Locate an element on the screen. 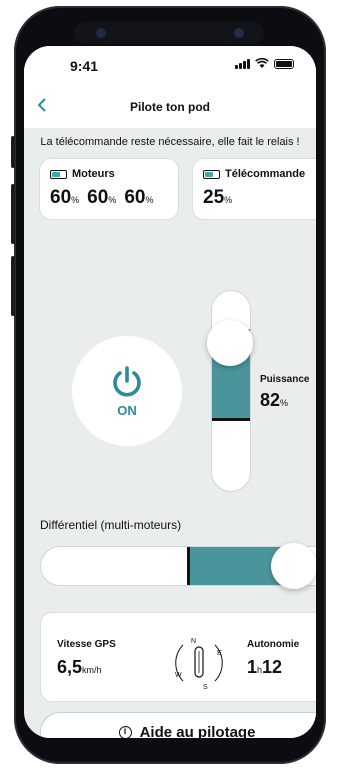  differentiel-label: Différentiel (multi-moteurs) is located at coordinates (111, 525).